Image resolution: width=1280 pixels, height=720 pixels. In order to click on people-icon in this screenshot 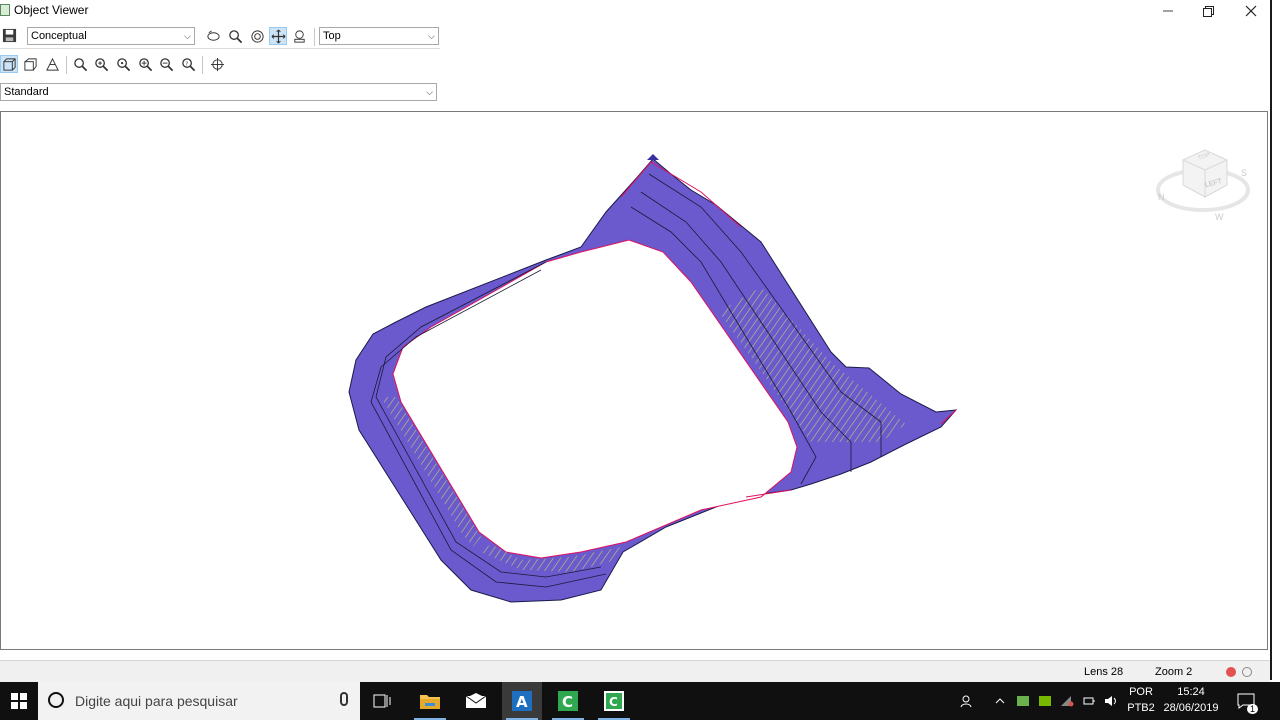, I will do `click(966, 701)`.